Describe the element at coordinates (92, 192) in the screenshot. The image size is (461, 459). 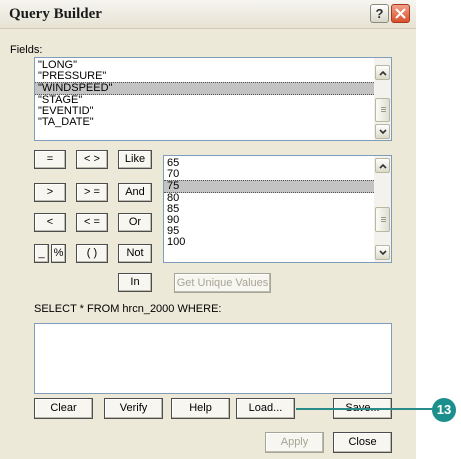
I see `greater-equal-button: > =` at that location.